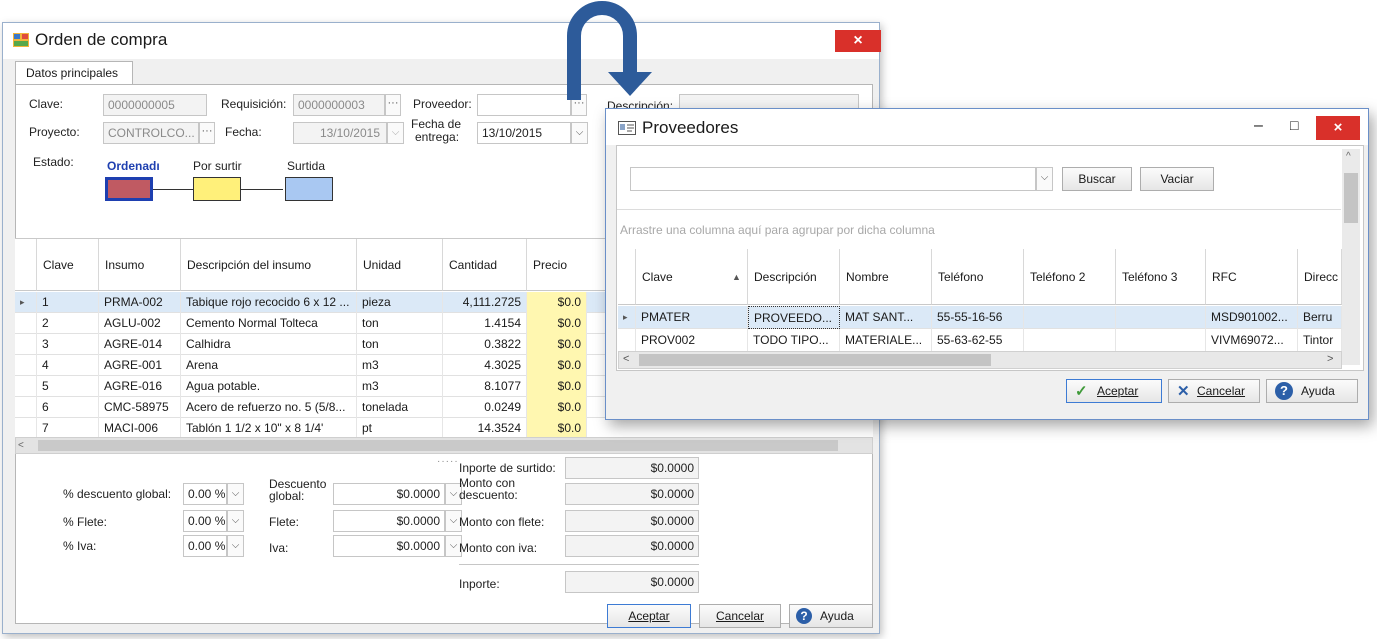 This screenshot has height=639, width=1377. Describe the element at coordinates (978, 277) in the screenshot. I see `p-grid-header-telefono: Teléfono` at that location.